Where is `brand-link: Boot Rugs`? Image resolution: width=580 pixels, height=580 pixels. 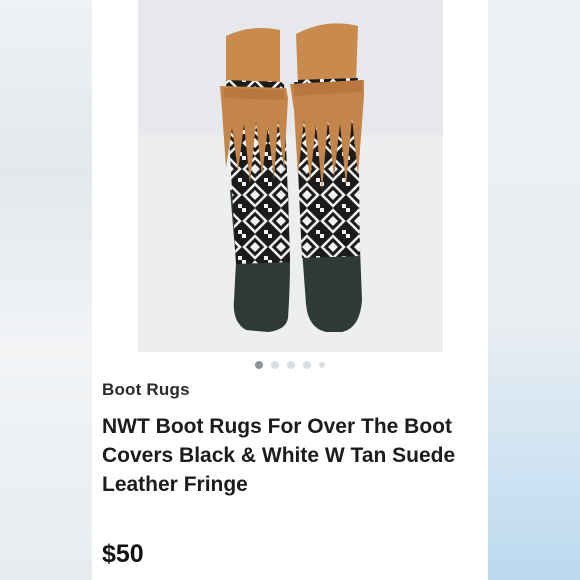 brand-link: Boot Rugs is located at coordinates (146, 390).